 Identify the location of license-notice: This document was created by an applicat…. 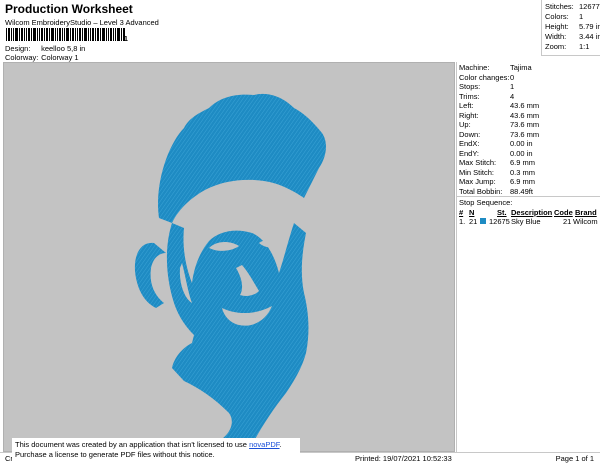
(156, 450).